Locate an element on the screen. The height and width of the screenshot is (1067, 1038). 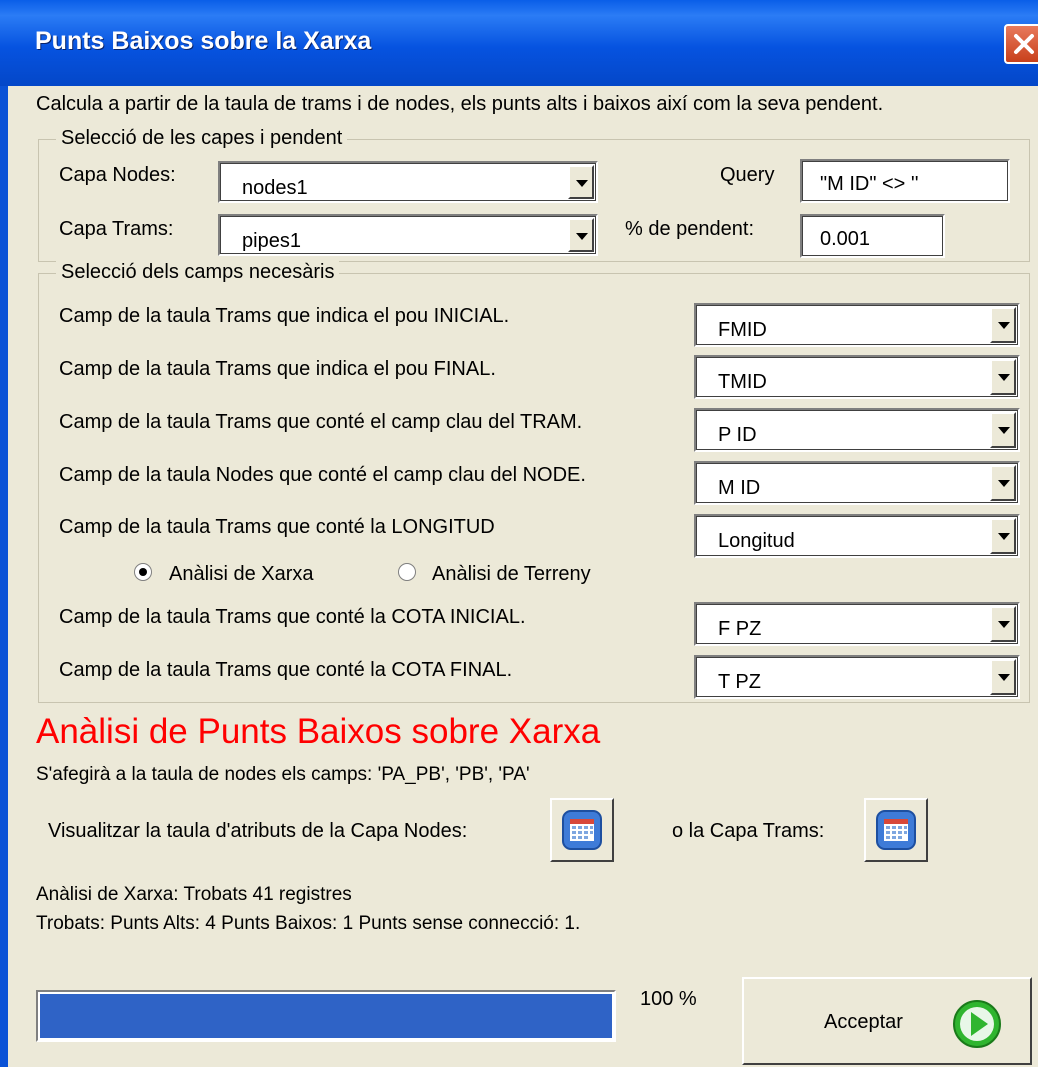
field-select-end-elevation: T PZ is located at coordinates (857, 677).